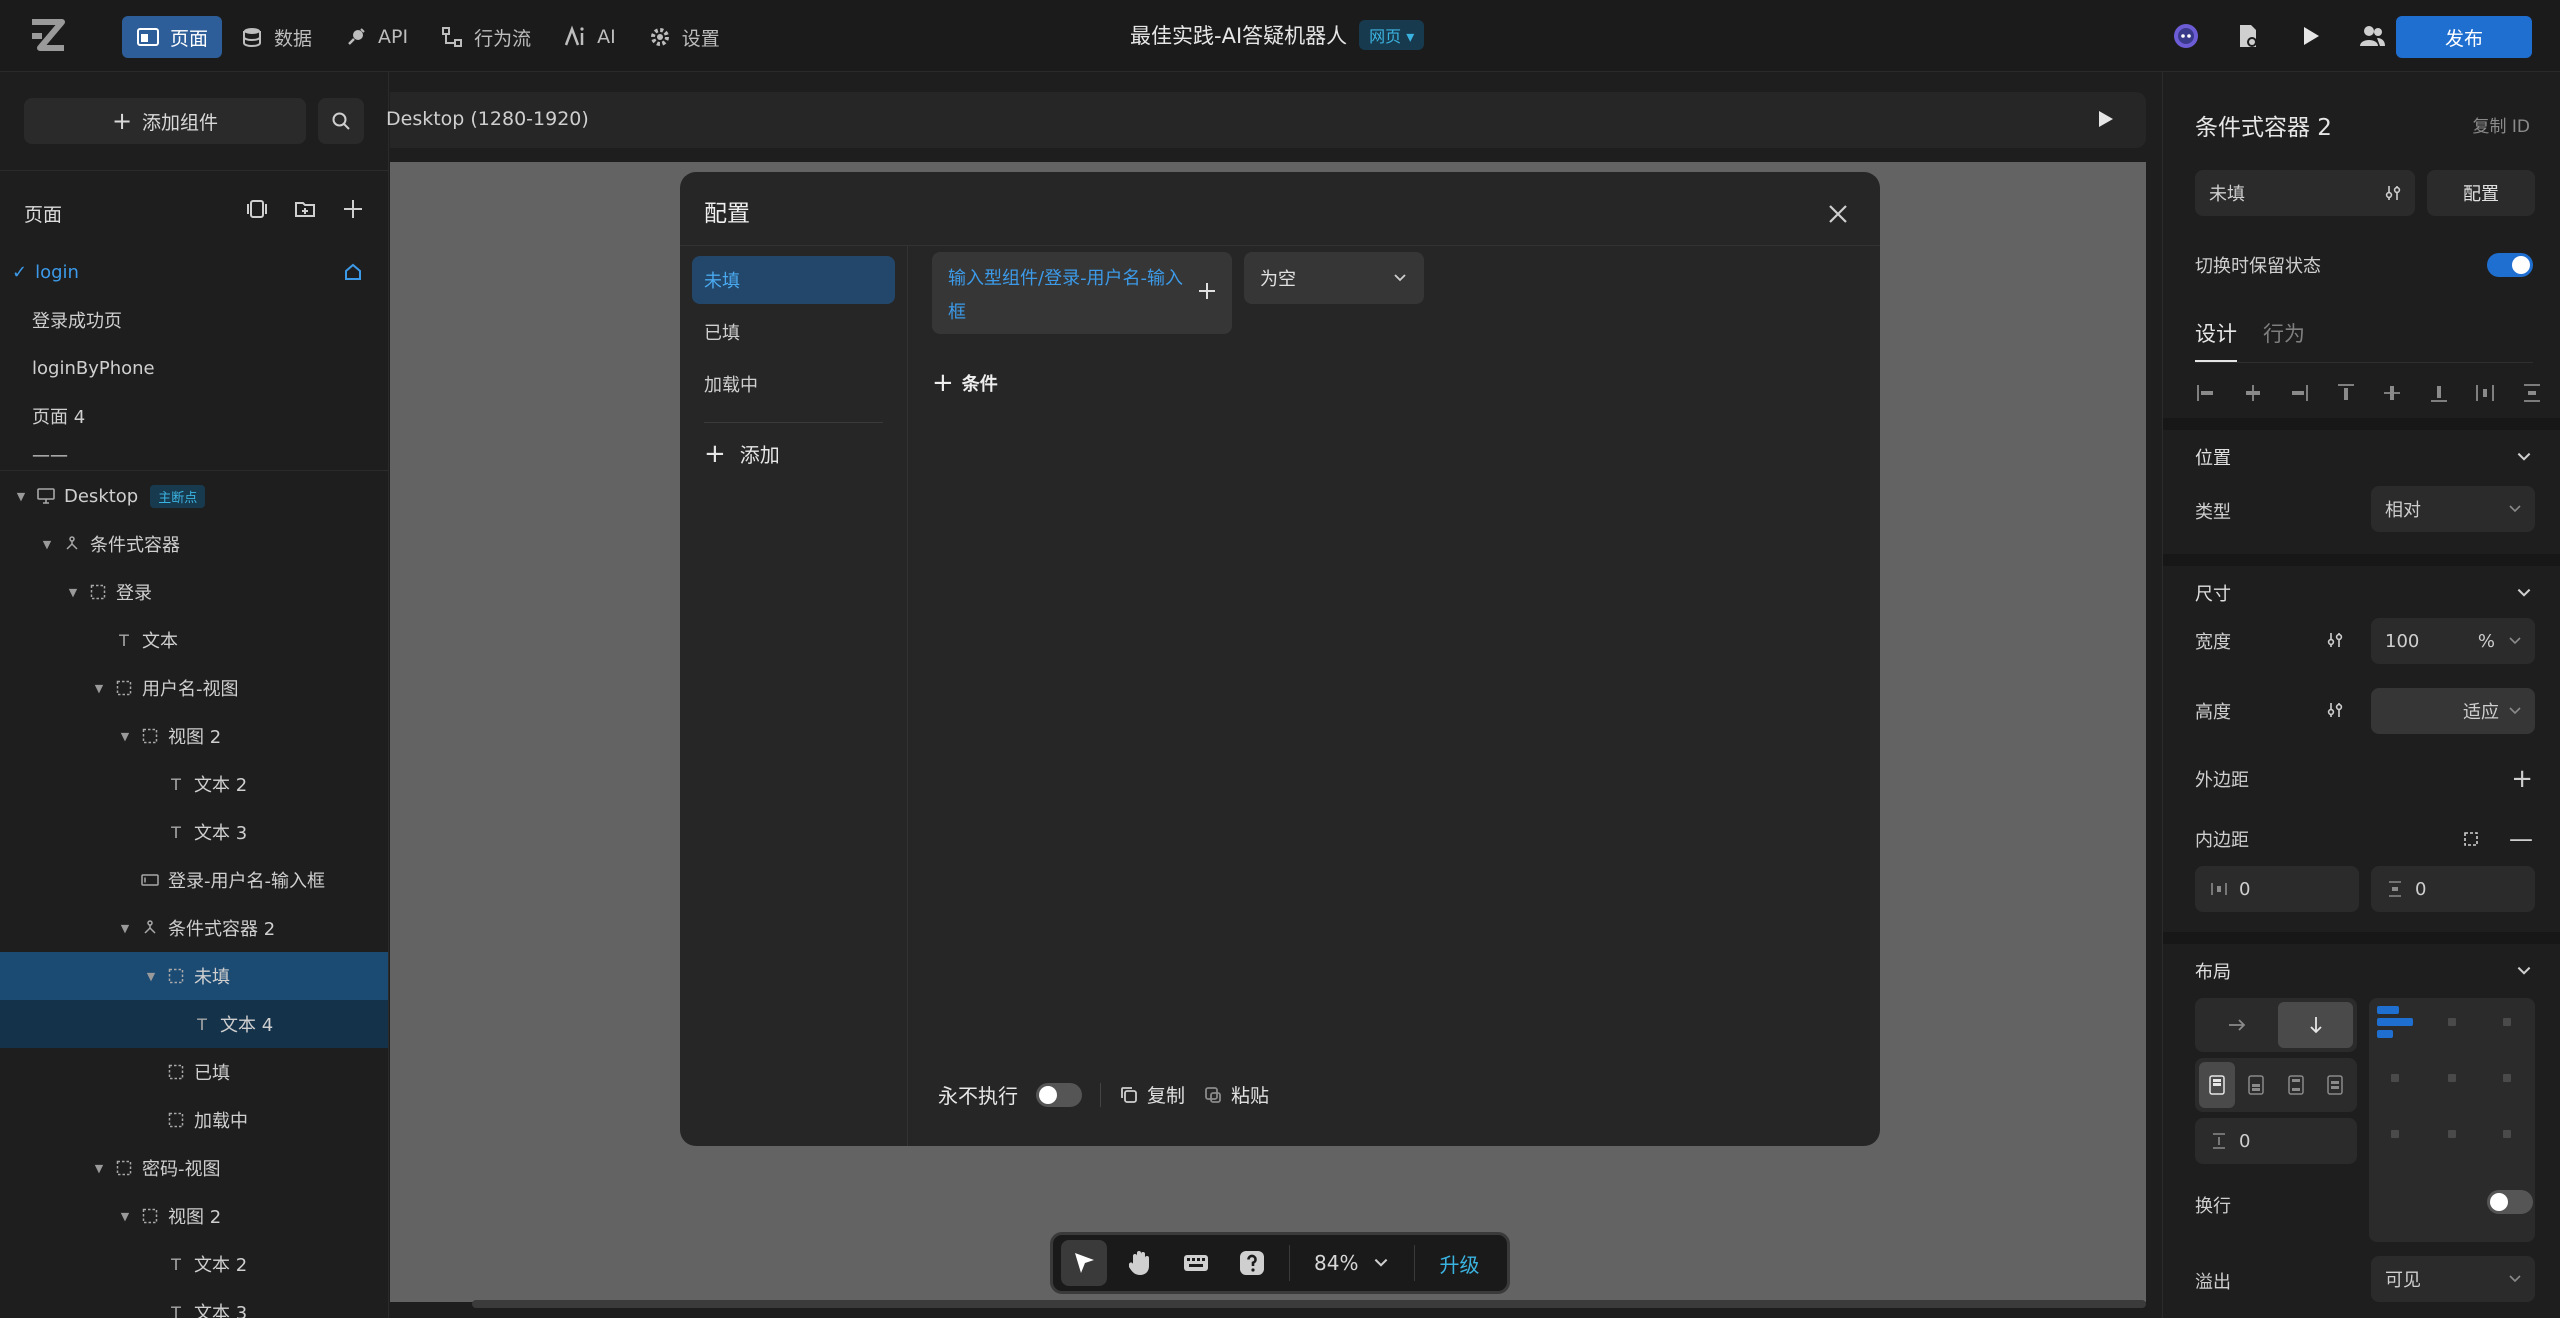 The image size is (2560, 1318). Describe the element at coordinates (1236, 1094) in the screenshot. I see `paste-button: 粘贴` at that location.